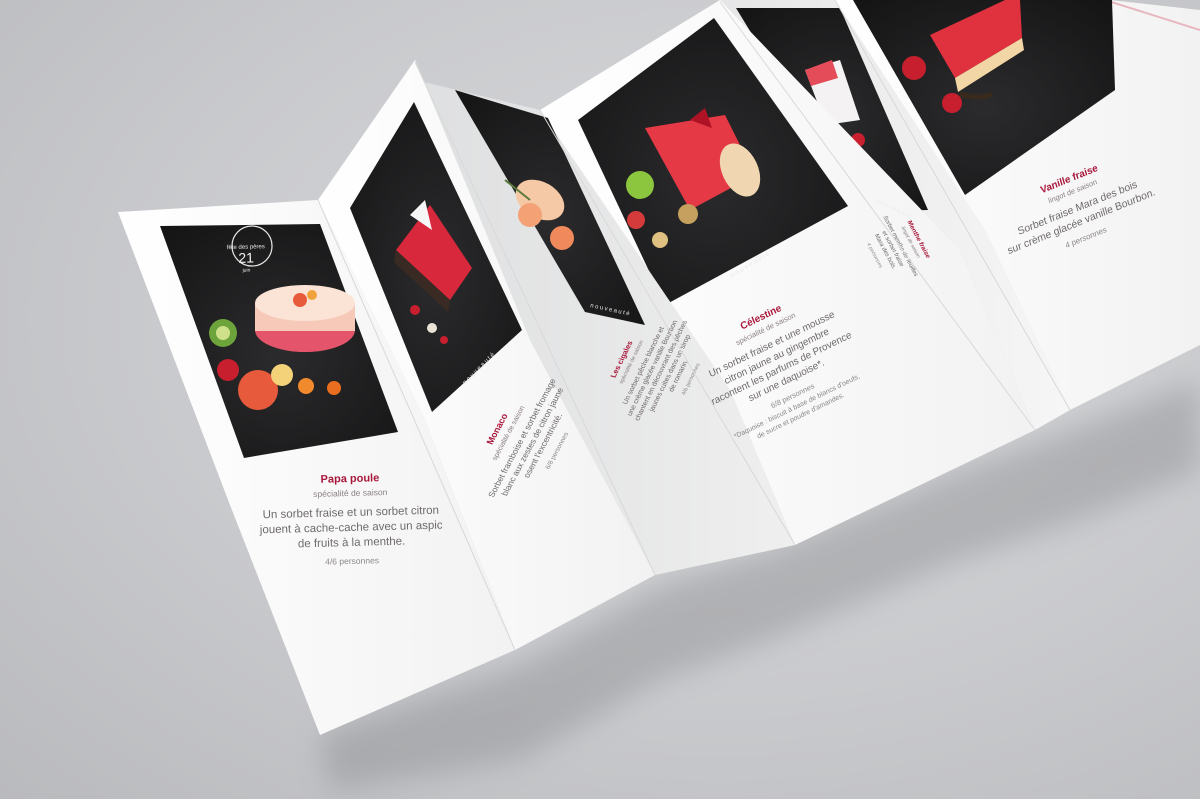 This screenshot has height=799, width=1200. Describe the element at coordinates (640, 185) in the screenshot. I see `lime` at that location.